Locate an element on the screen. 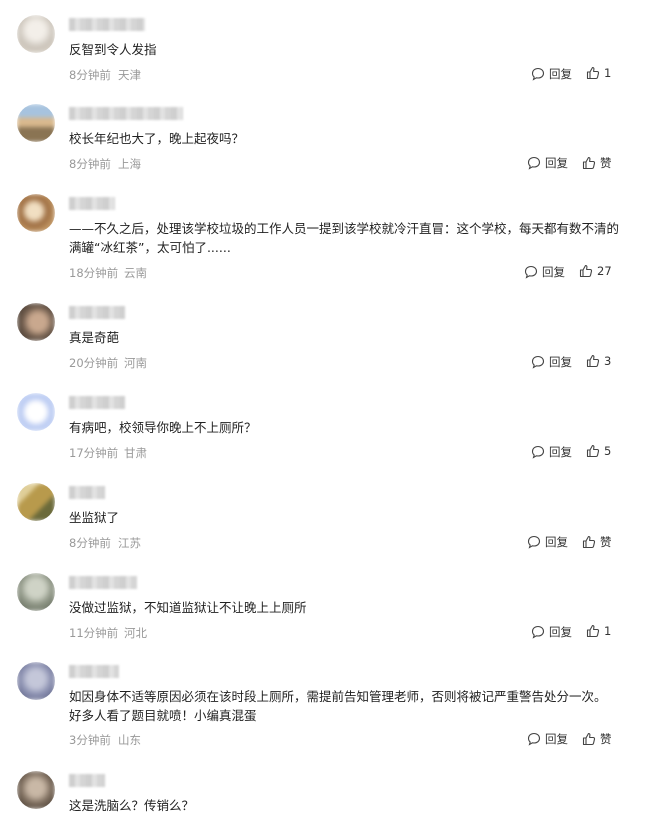 The width and height of the screenshot is (646, 817). comment-text: 有病吧，校领导你晚上不上厕所？ is located at coordinates (163, 427).